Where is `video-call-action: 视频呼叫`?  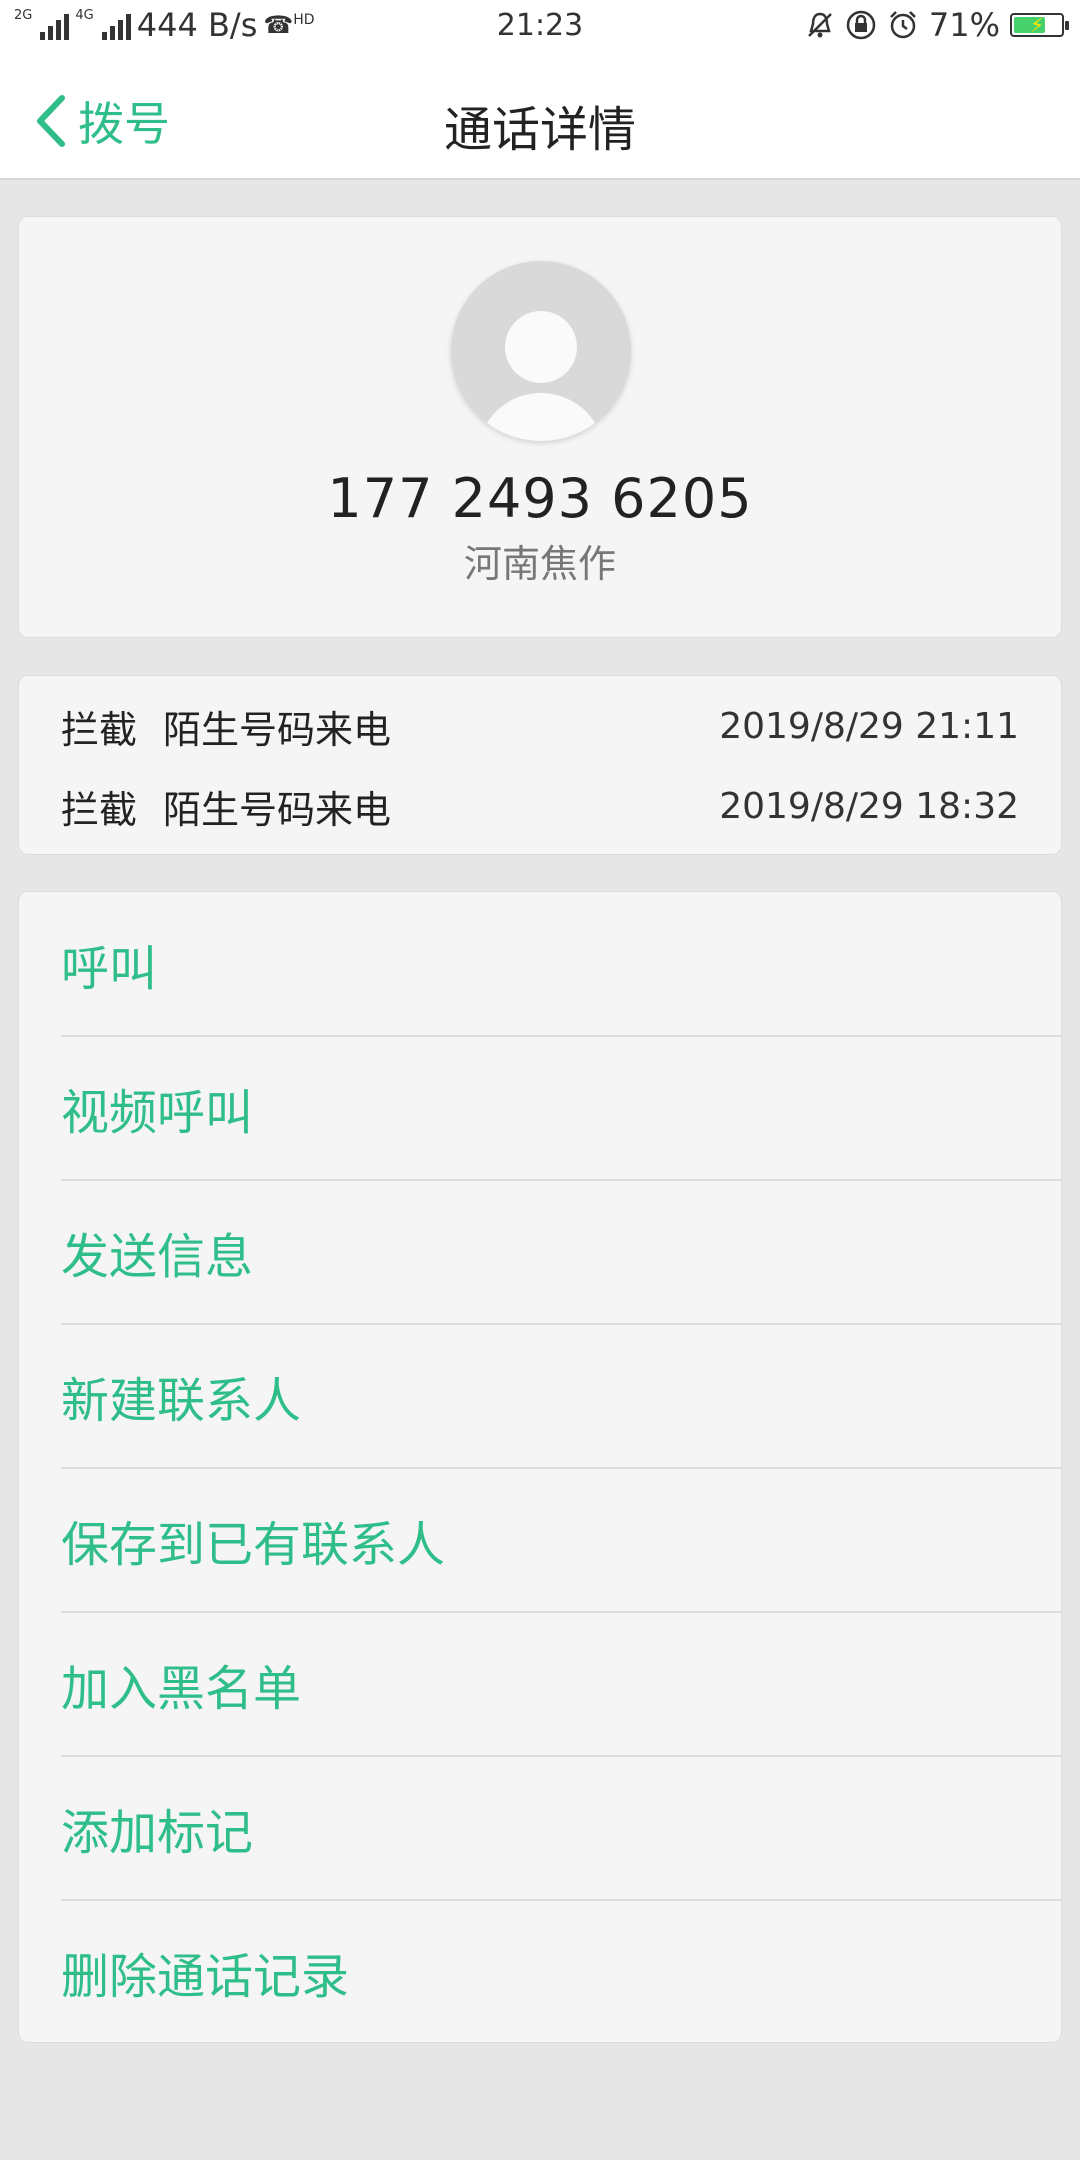
video-call-action: 视频呼叫 is located at coordinates (561, 1108).